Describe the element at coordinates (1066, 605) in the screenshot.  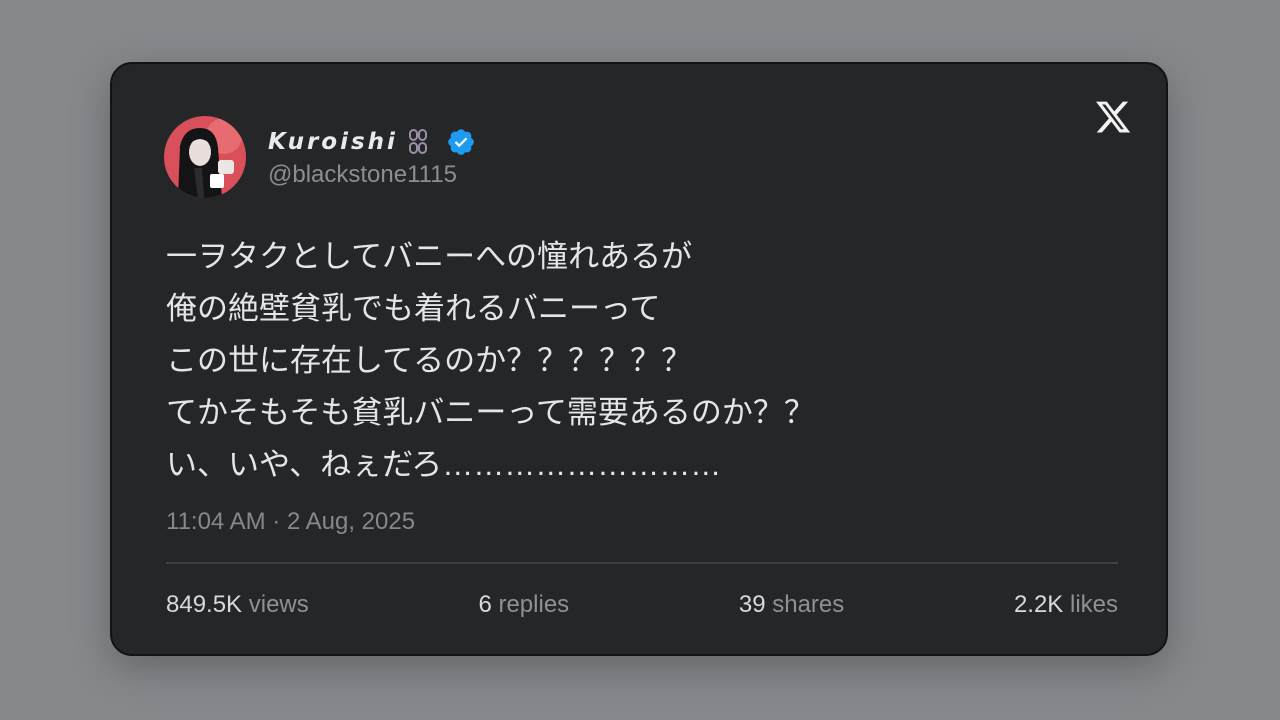
I see `likes-stat: 2.2K likes` at that location.